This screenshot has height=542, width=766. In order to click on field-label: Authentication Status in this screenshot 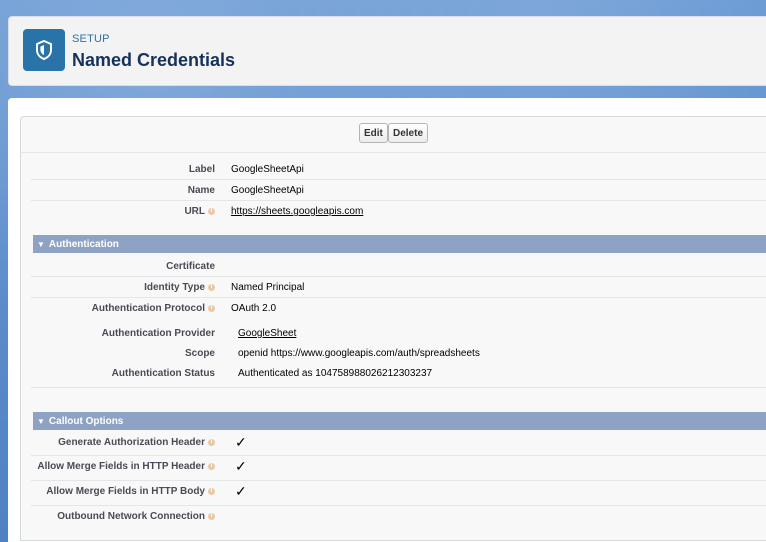, I will do `click(163, 373)`.